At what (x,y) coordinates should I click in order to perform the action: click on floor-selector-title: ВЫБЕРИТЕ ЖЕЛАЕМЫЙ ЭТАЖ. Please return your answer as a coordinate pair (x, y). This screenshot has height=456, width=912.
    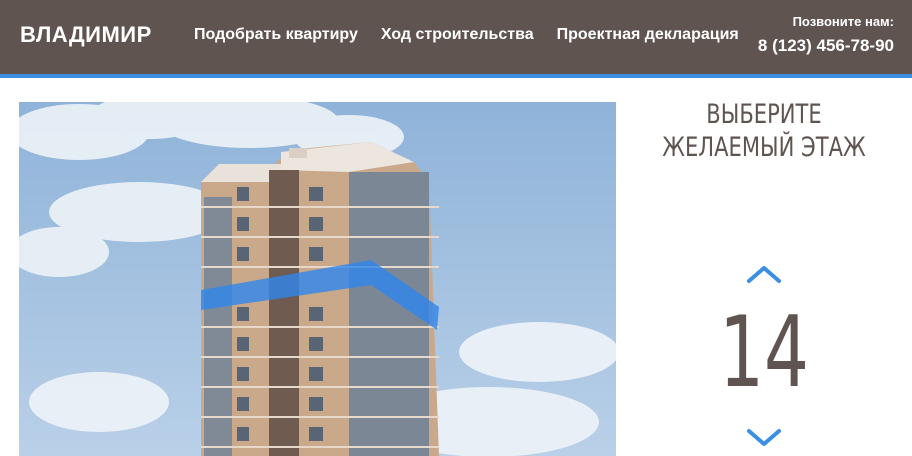
    Looking at the image, I should click on (764, 131).